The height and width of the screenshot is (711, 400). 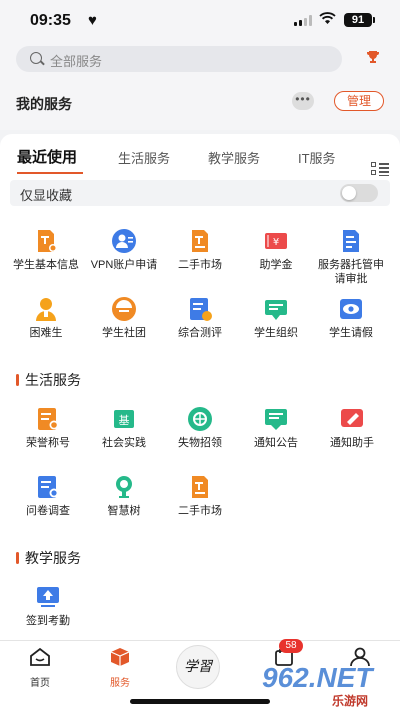 What do you see at coordinates (352, 443) in the screenshot?
I see `app-label: 通知助手` at bounding box center [352, 443].